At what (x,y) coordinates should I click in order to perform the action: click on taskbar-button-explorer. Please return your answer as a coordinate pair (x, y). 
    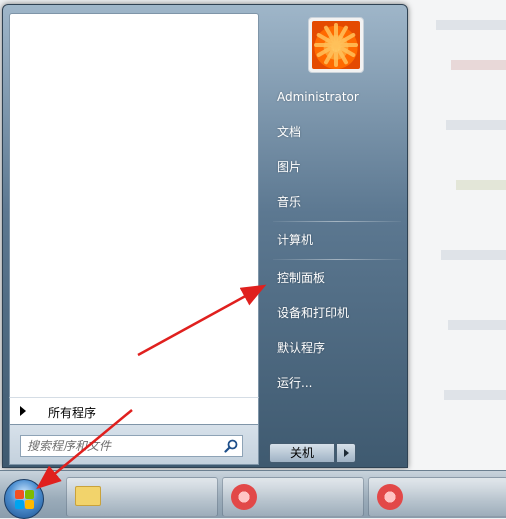
    Looking at the image, I should click on (142, 497).